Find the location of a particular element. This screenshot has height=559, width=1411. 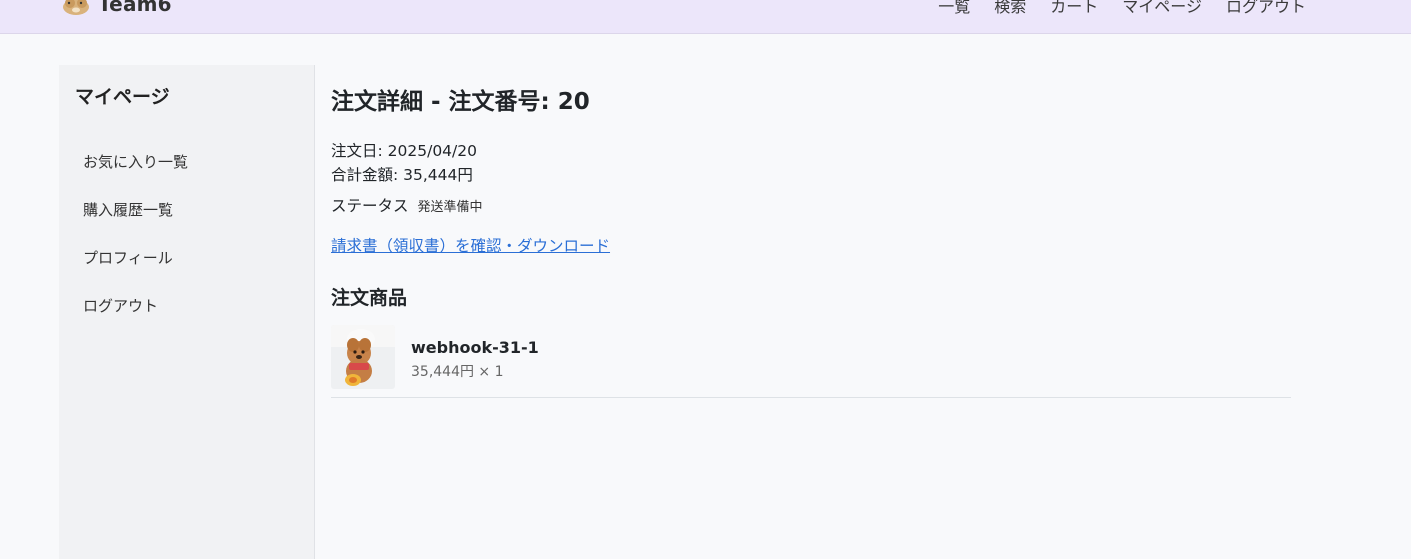

status-row: ステータス 発送準備中 is located at coordinates (407, 205).